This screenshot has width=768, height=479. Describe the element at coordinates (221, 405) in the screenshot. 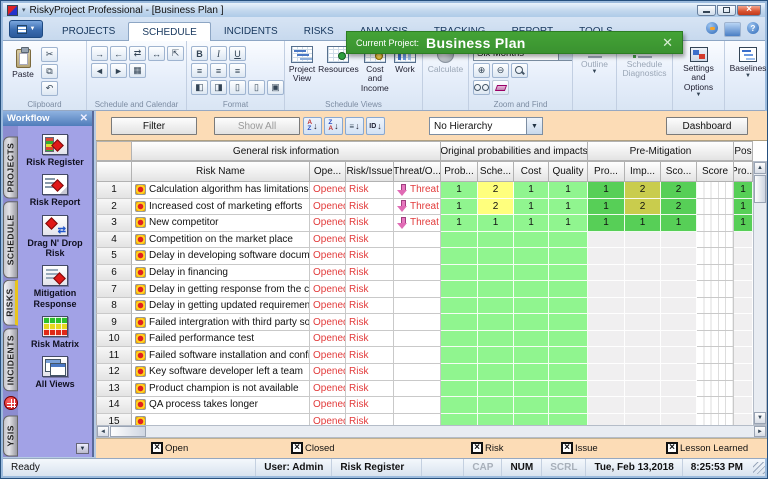

I see `risk-name-cell: QA process takes longer` at that location.